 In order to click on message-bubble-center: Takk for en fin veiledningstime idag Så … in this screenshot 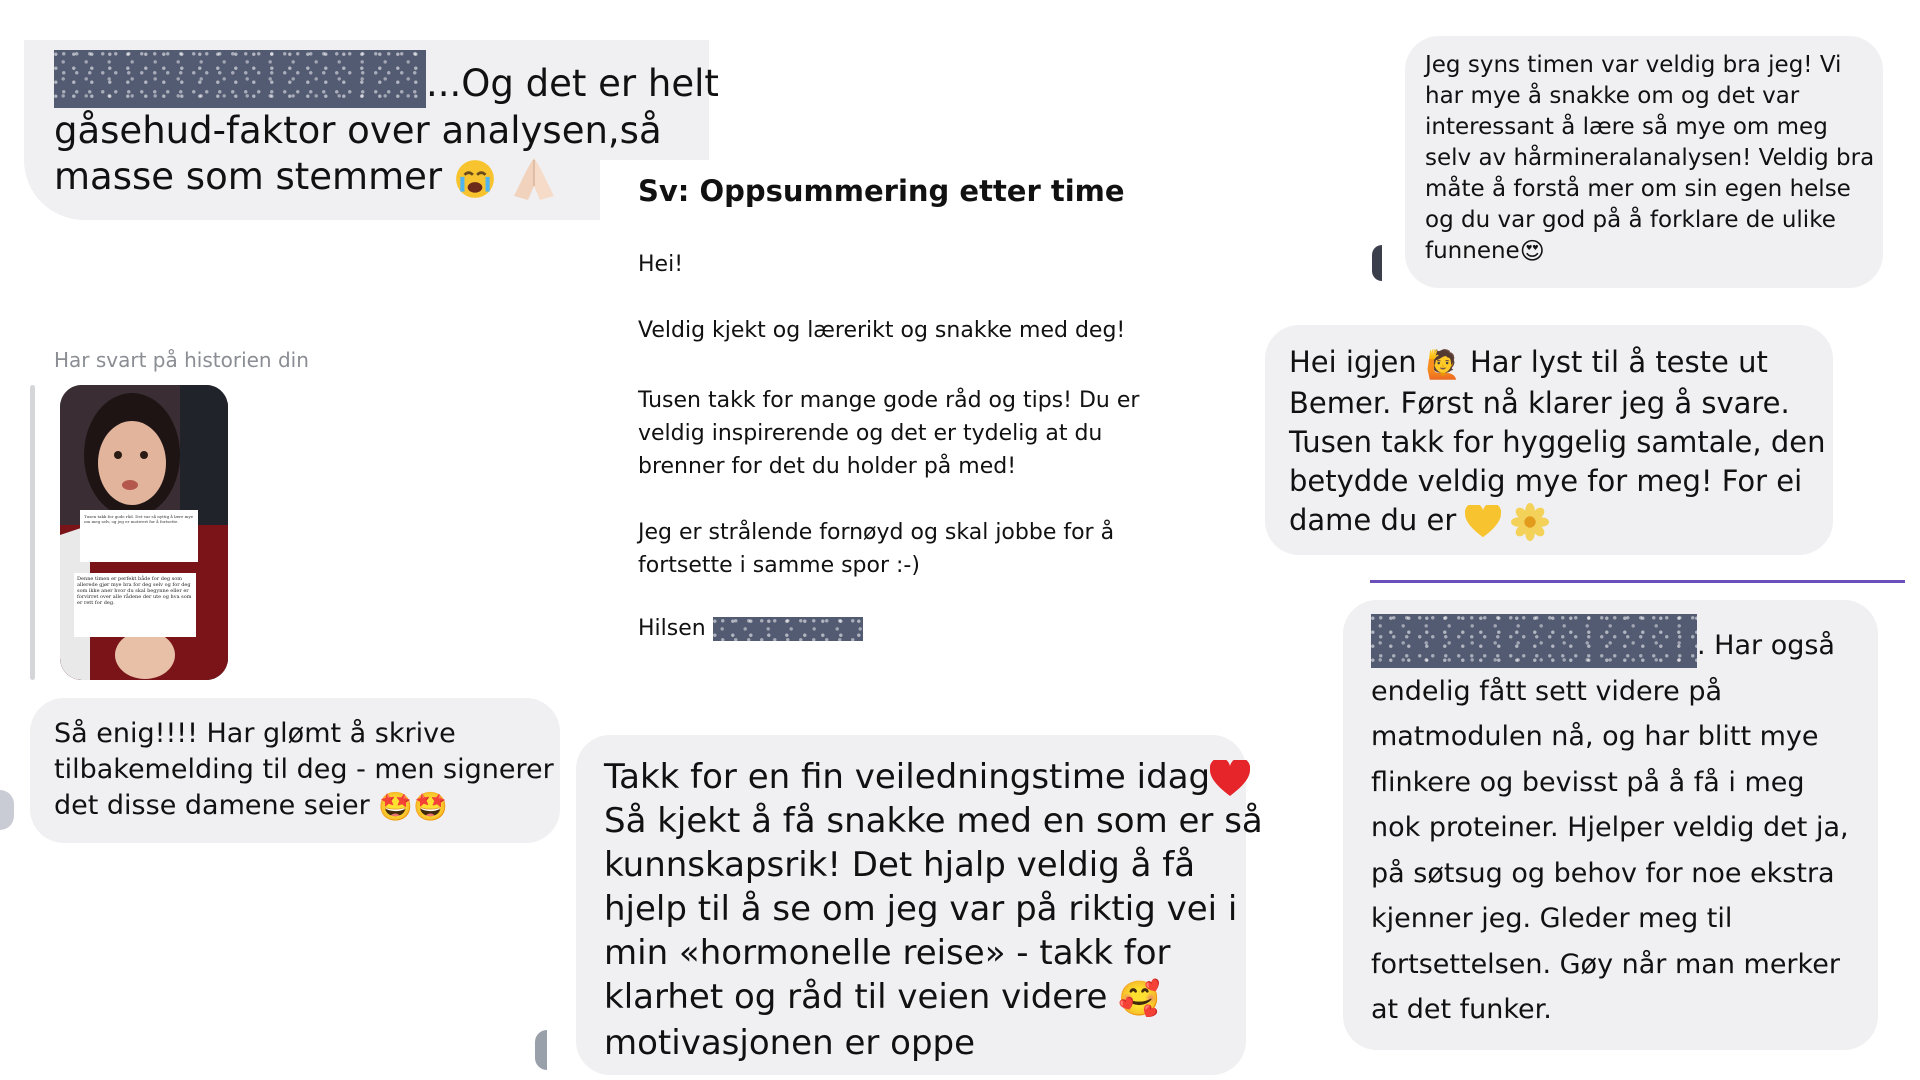, I will do `click(919, 905)`.